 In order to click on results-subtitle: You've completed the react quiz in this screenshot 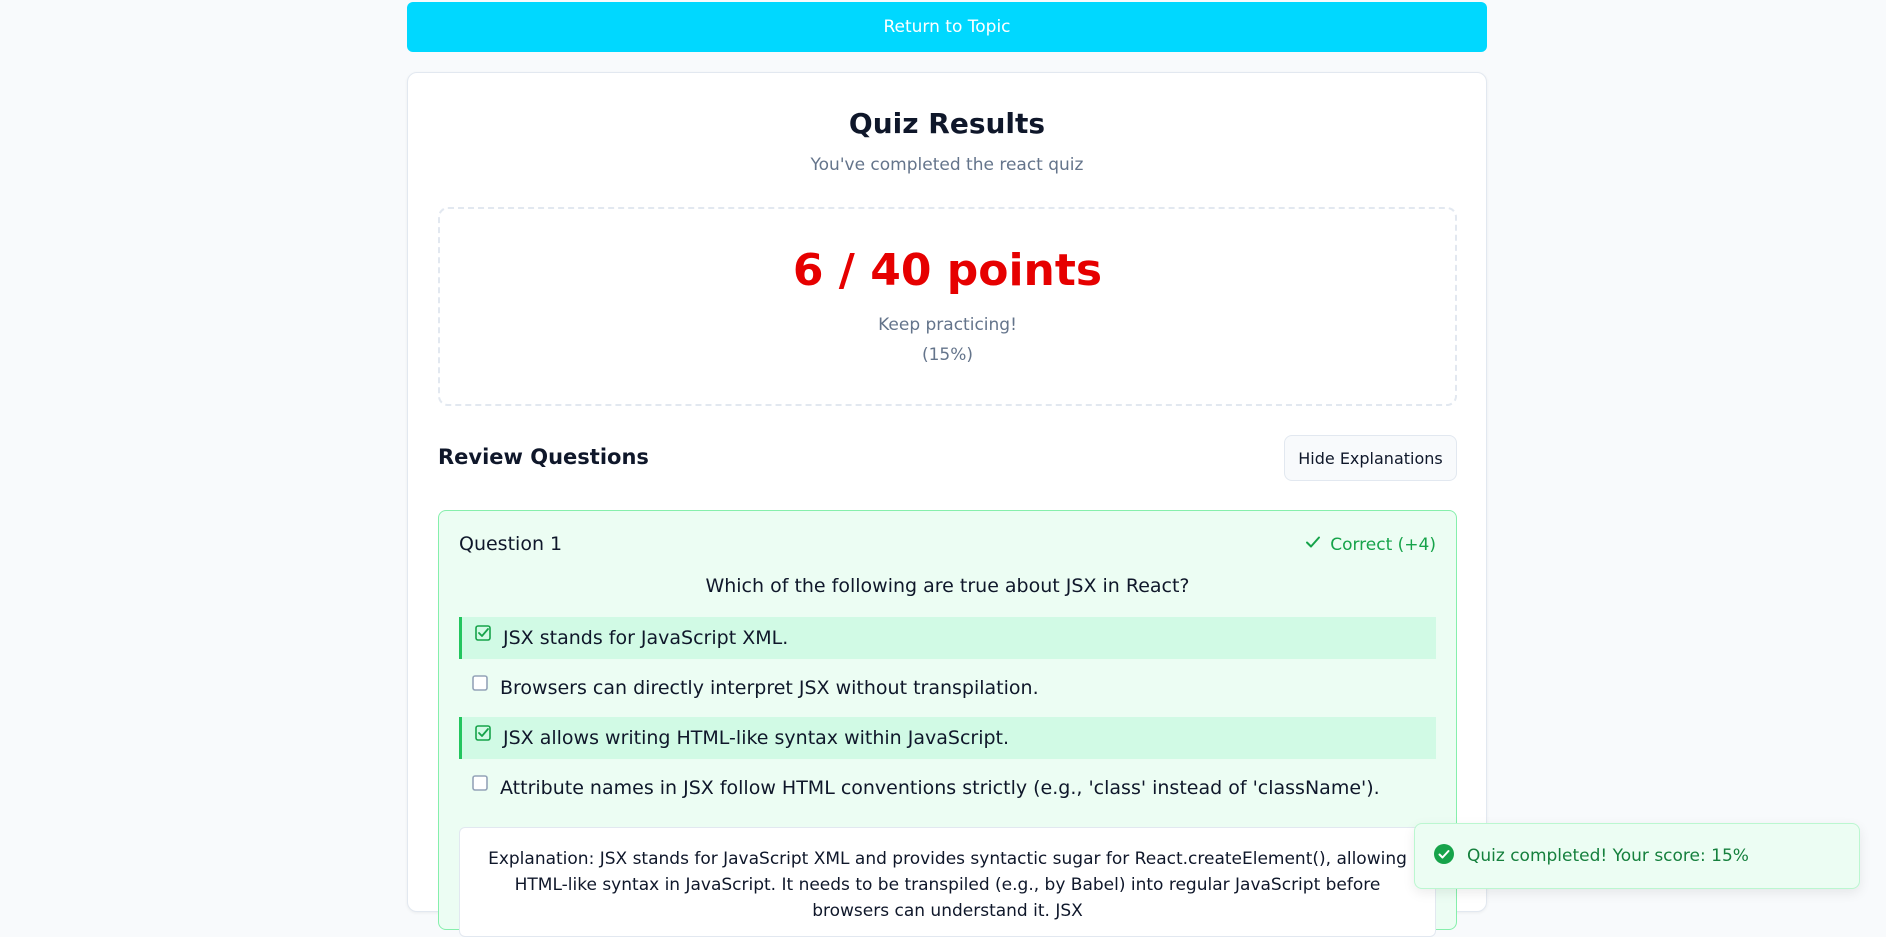, I will do `click(947, 165)`.